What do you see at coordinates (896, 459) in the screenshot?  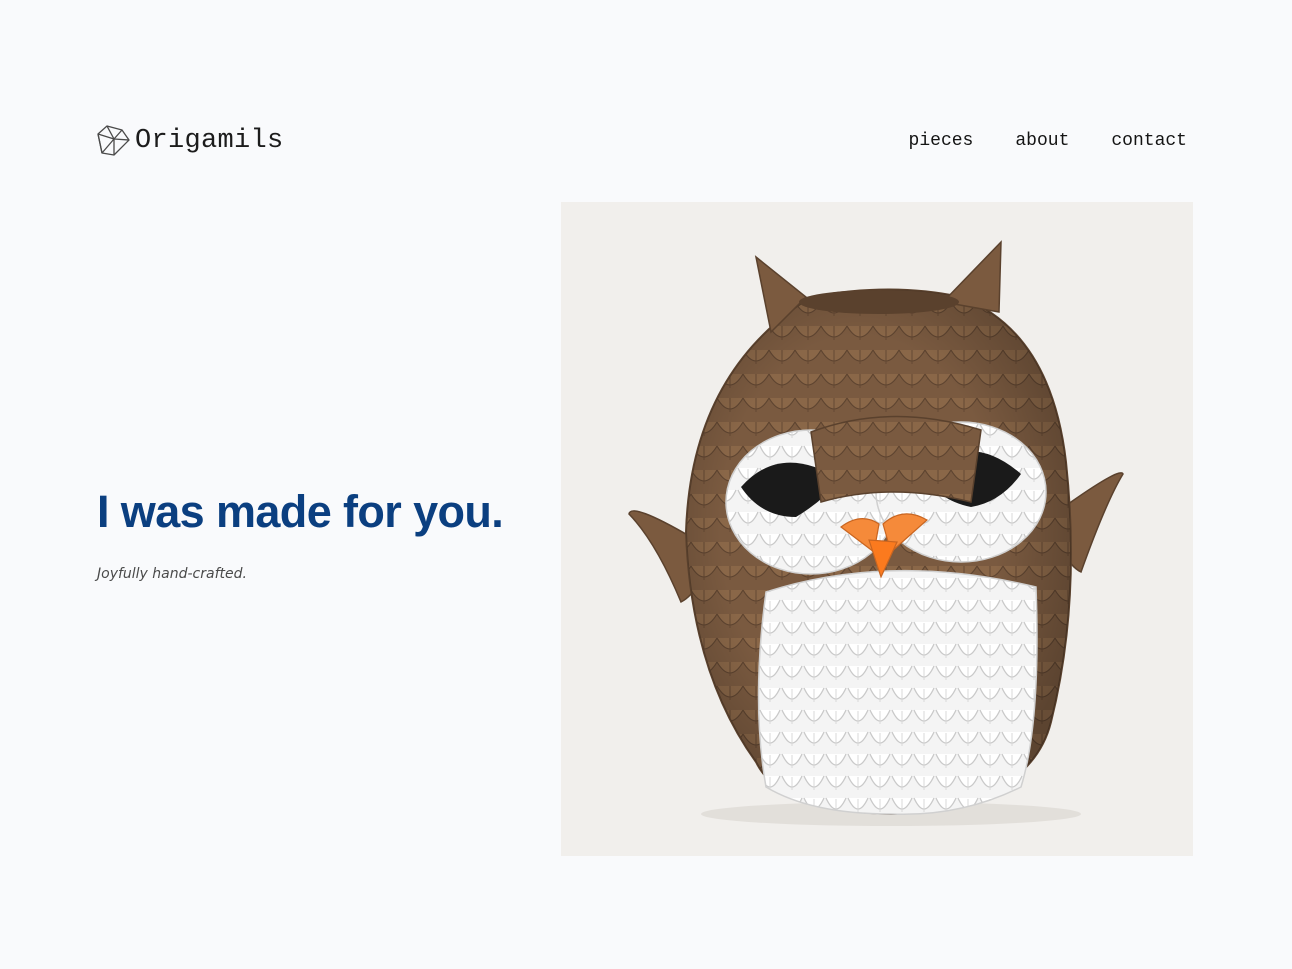 I see `owl-brow` at bounding box center [896, 459].